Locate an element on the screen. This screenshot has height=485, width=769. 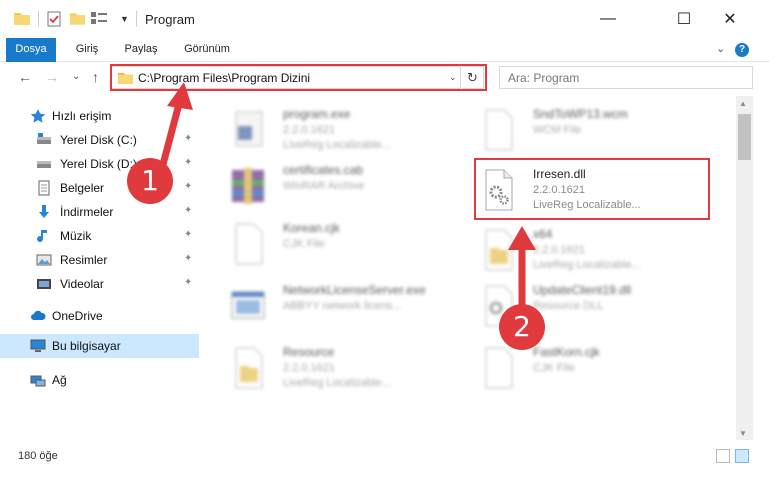
search-input: Ara: Program is located at coordinates (626, 77).